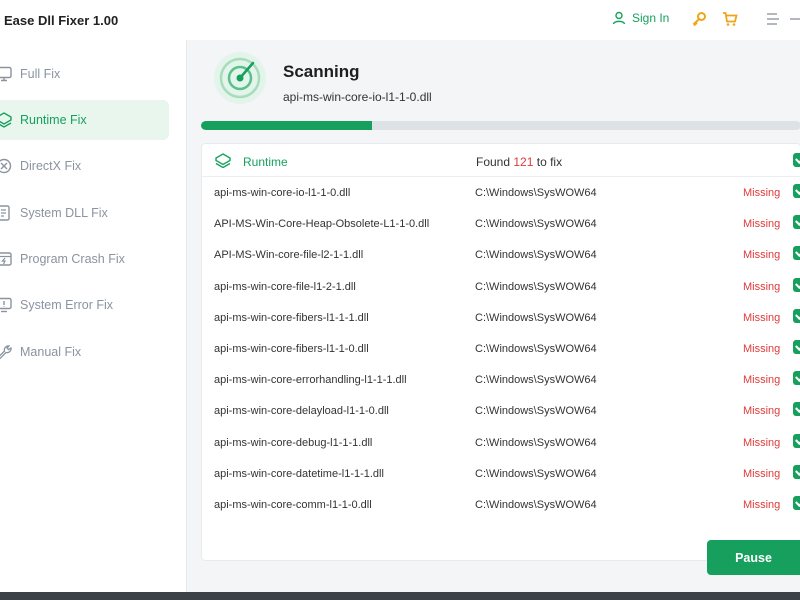 Image resolution: width=800 pixels, height=600 pixels. I want to click on sidebar-item-directx-fix: DirectX Fix, so click(84, 166).